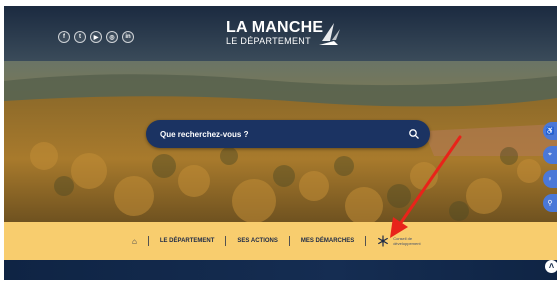 Image resolution: width=559 pixels, height=282 pixels. What do you see at coordinates (280, 270) in the screenshot?
I see `content-strip` at bounding box center [280, 270].